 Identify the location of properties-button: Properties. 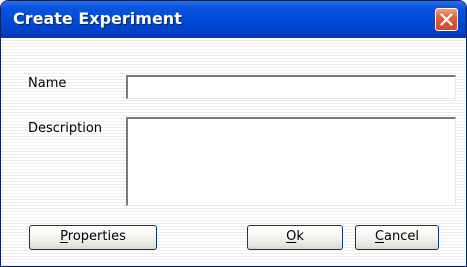
(93, 237).